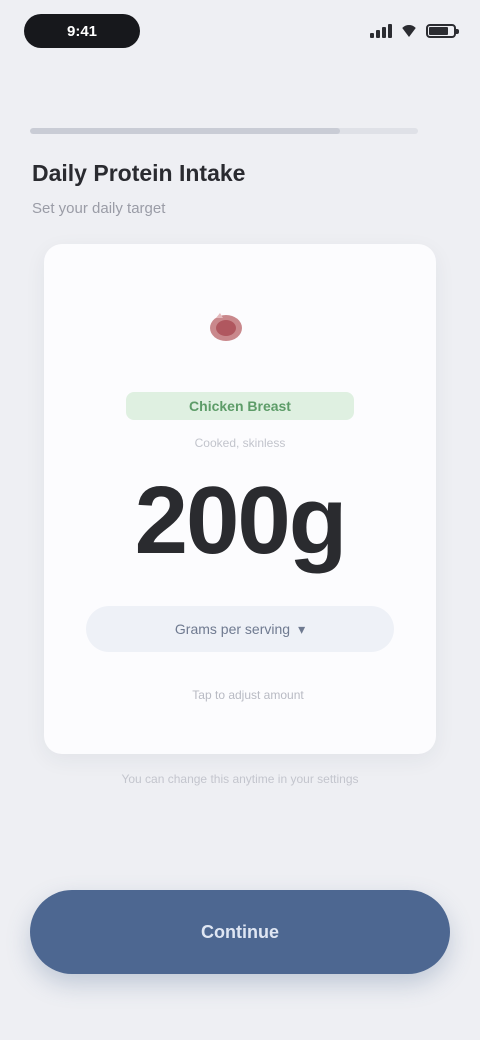 This screenshot has height=1040, width=480. I want to click on continue-button: Continue, so click(240, 932).